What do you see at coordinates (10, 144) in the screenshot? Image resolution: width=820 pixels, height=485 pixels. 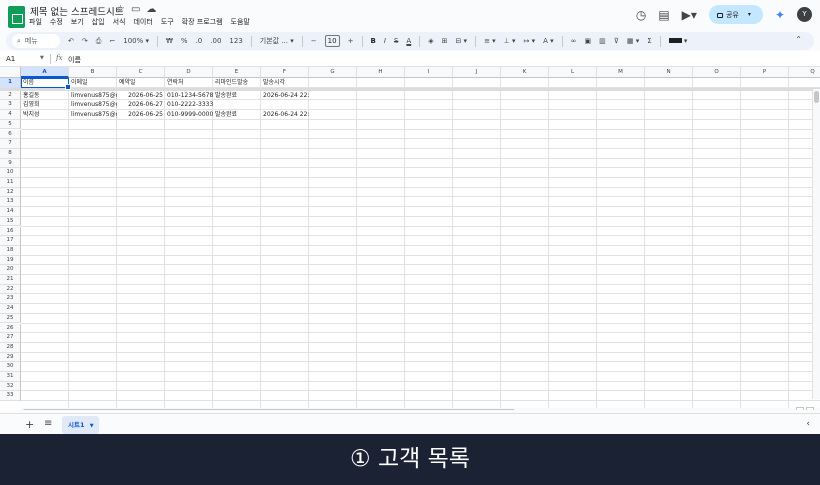 I see `row-header: 7` at bounding box center [10, 144].